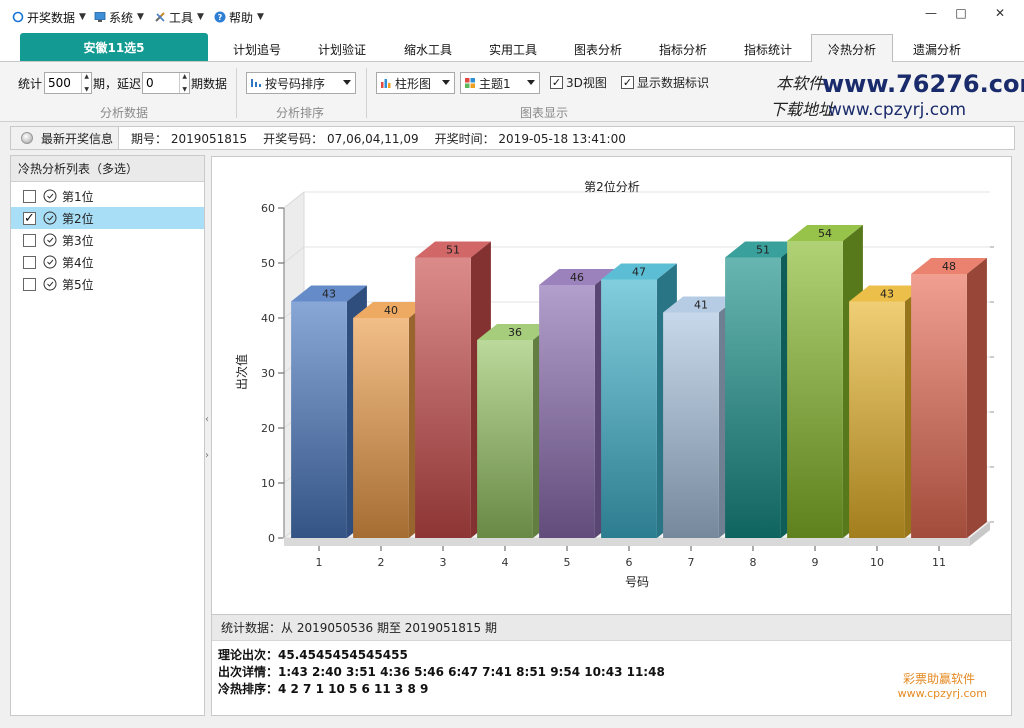 This screenshot has width=1024, height=728. Describe the element at coordinates (513, 49) in the screenshot. I see `tab-utility-tools: 实用工具` at that location.